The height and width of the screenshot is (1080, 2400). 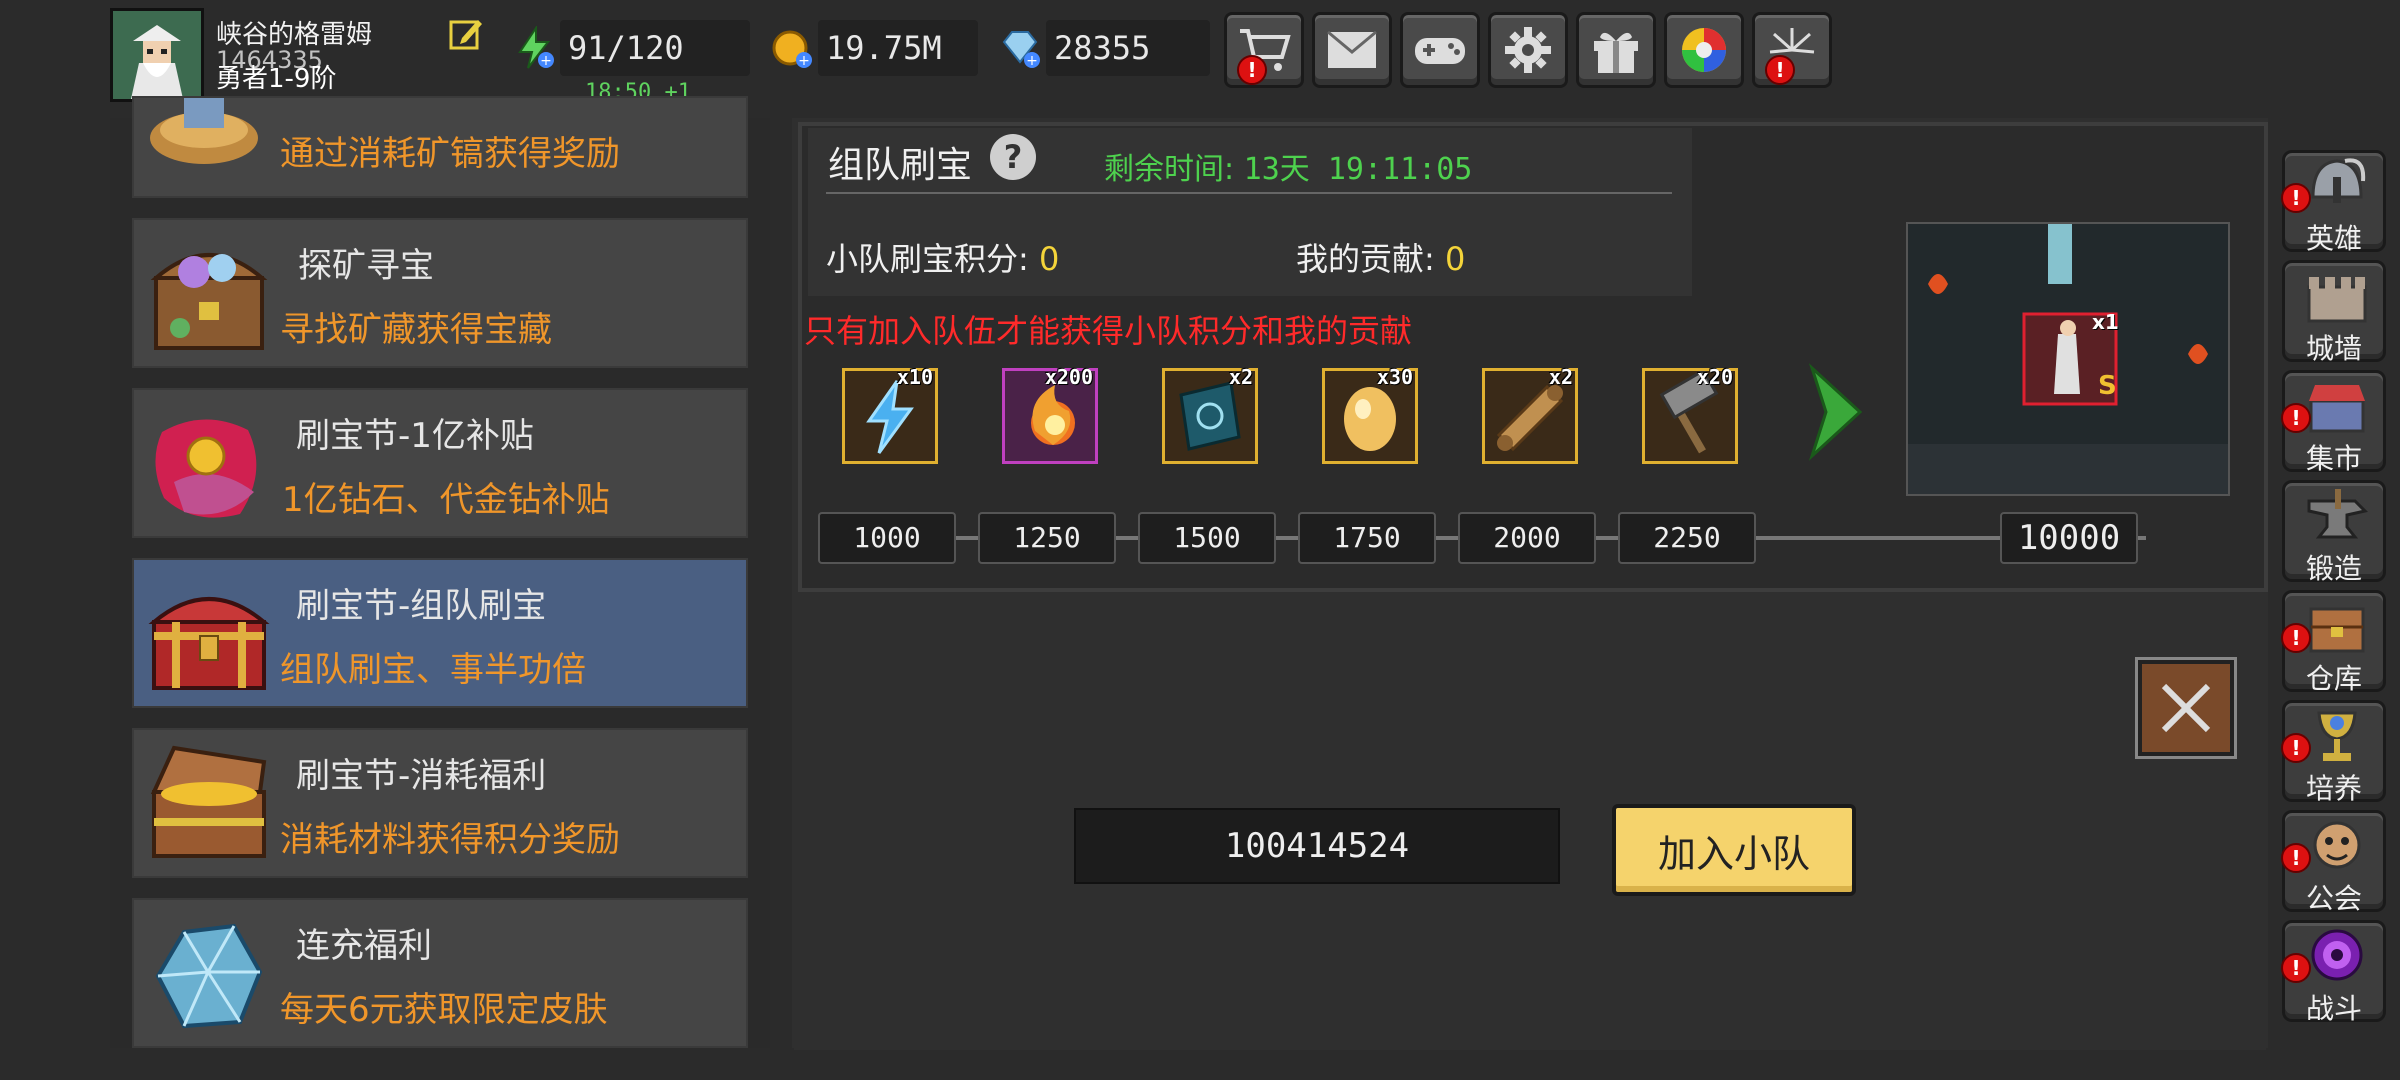 I want to click on castle-wall-icon, so click(x=2337, y=300).